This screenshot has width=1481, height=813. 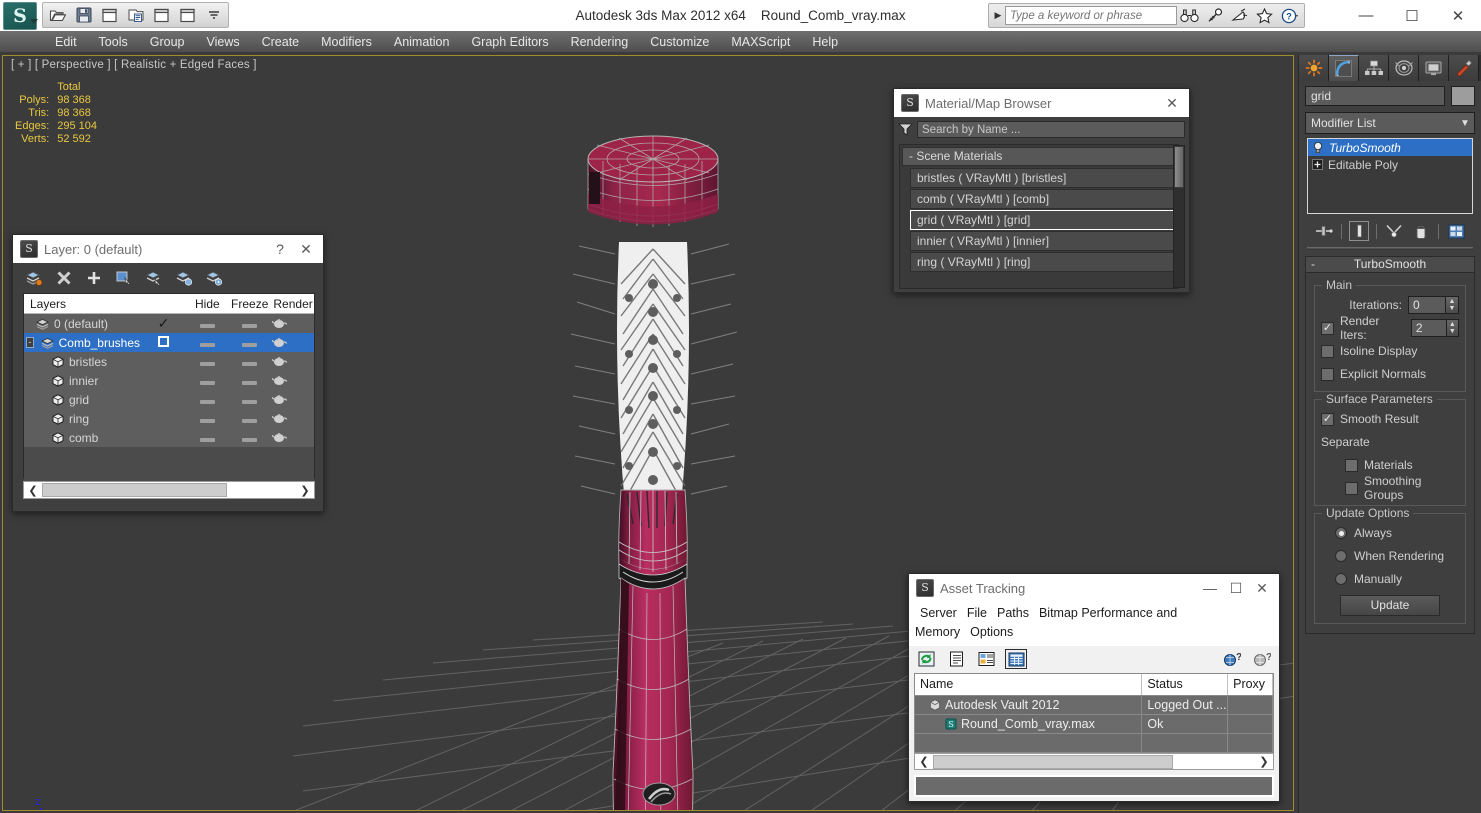 I want to click on highlight-selected-objects-layer-icon, so click(x=153, y=277).